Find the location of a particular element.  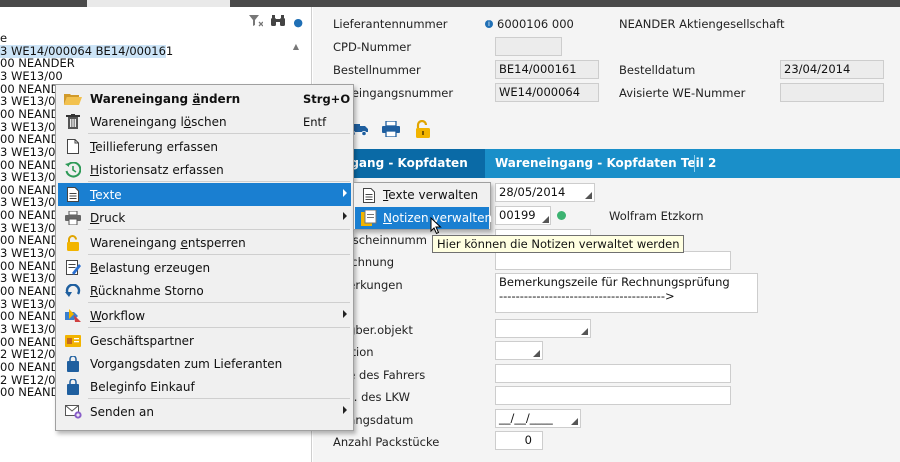

supplier-name: NEANDER Aktiengesellschaft is located at coordinates (702, 24).